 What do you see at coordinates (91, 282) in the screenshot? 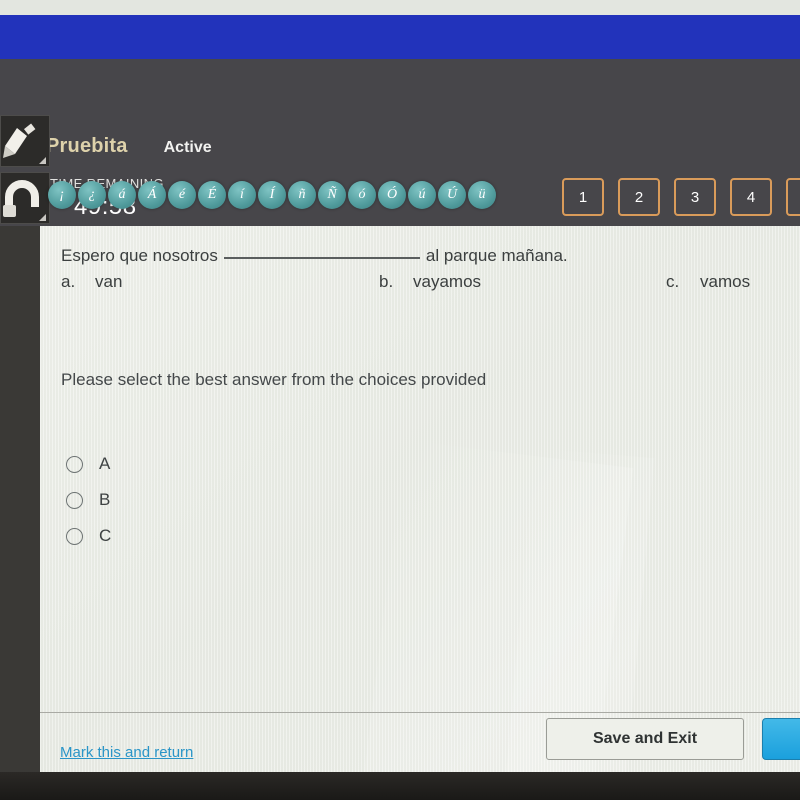
I see `inline-option-a: a. van` at bounding box center [91, 282].